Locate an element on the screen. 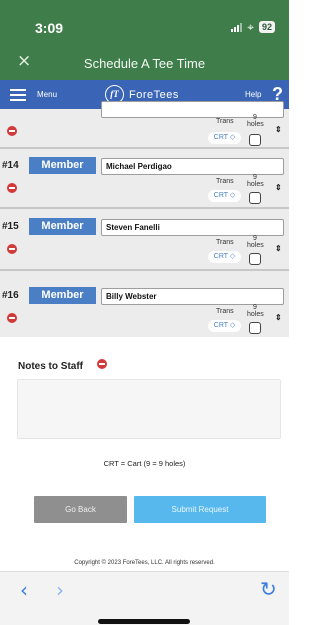 The image size is (320, 625). battery-icon: 92 is located at coordinates (266, 27).